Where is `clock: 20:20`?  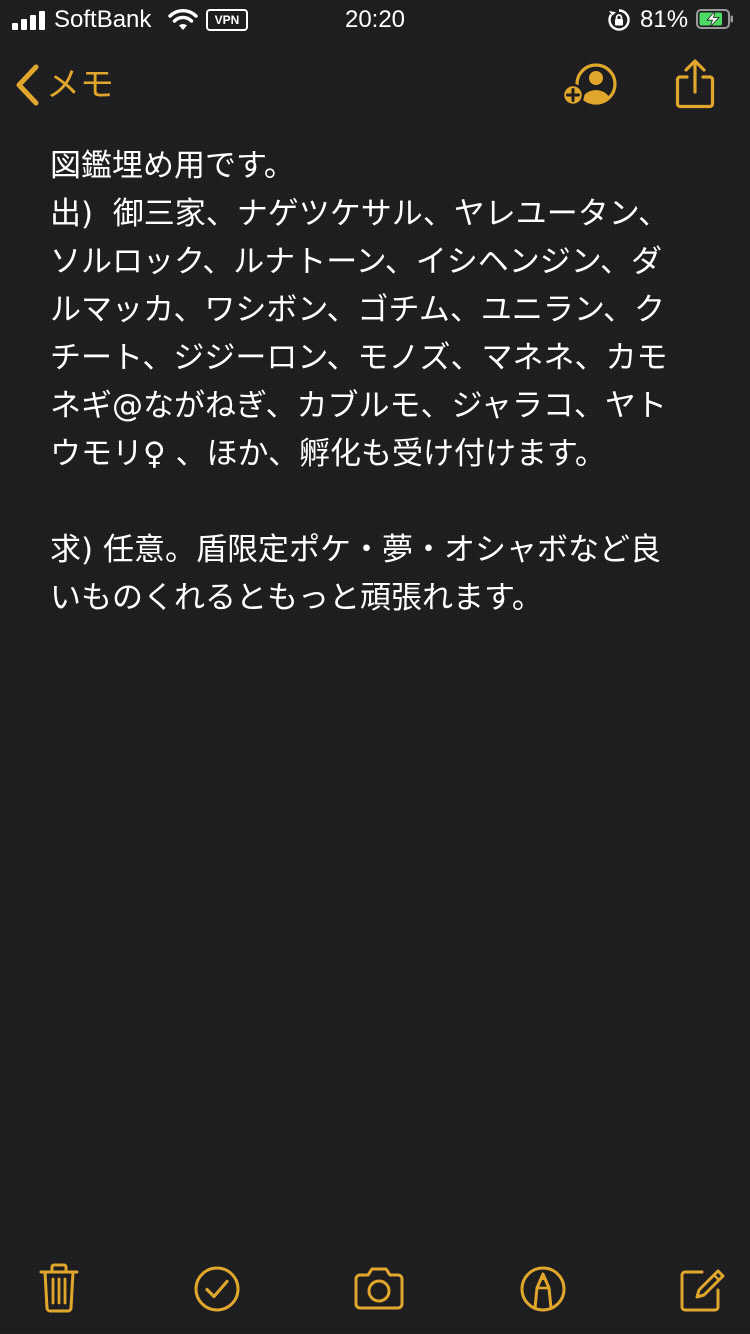
clock: 20:20 is located at coordinates (375, 19).